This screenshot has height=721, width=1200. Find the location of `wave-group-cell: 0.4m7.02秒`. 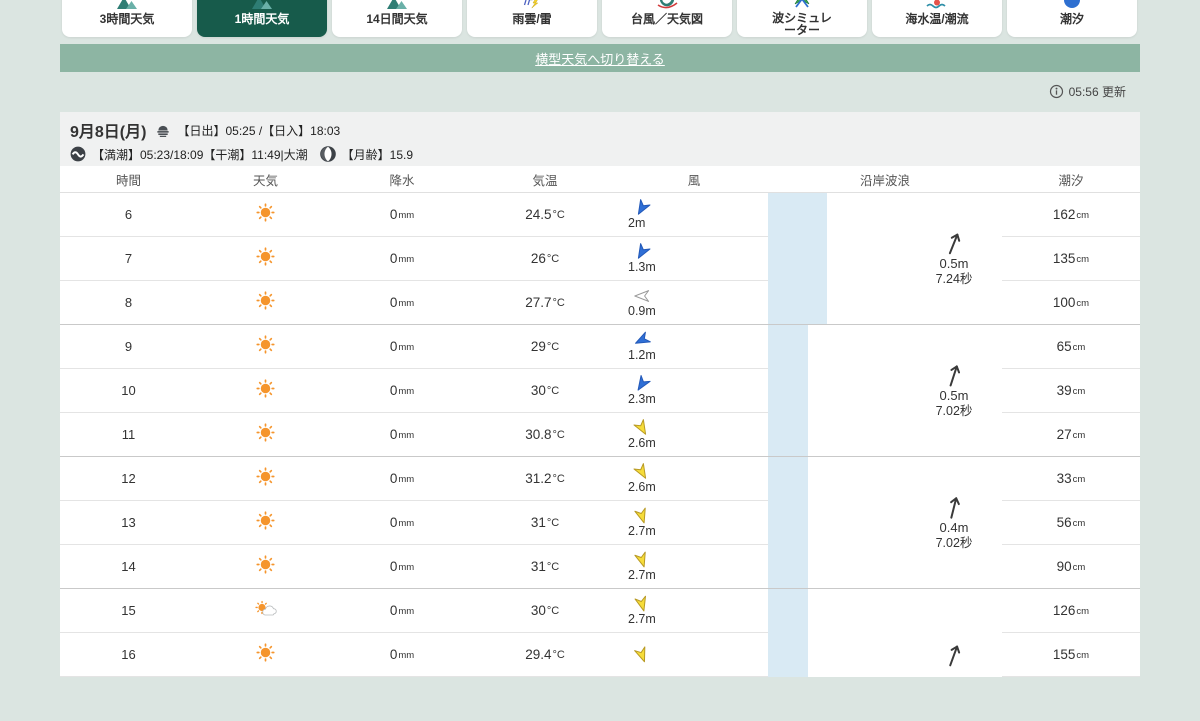

wave-group-cell: 0.4m7.02秒 is located at coordinates (954, 523).